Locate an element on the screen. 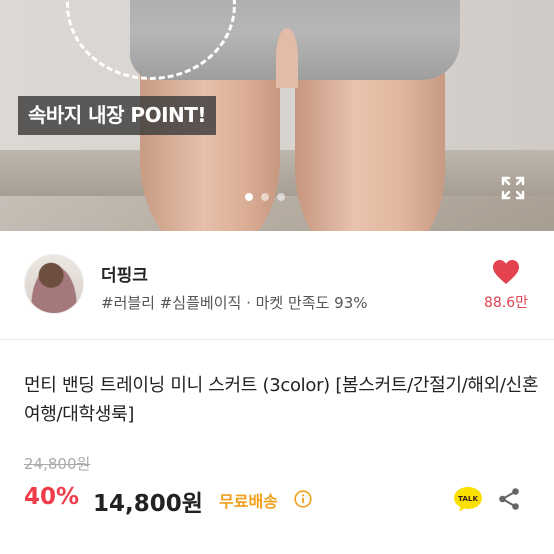 The width and height of the screenshot is (554, 554). seller-name: 더핑크 is located at coordinates (124, 273).